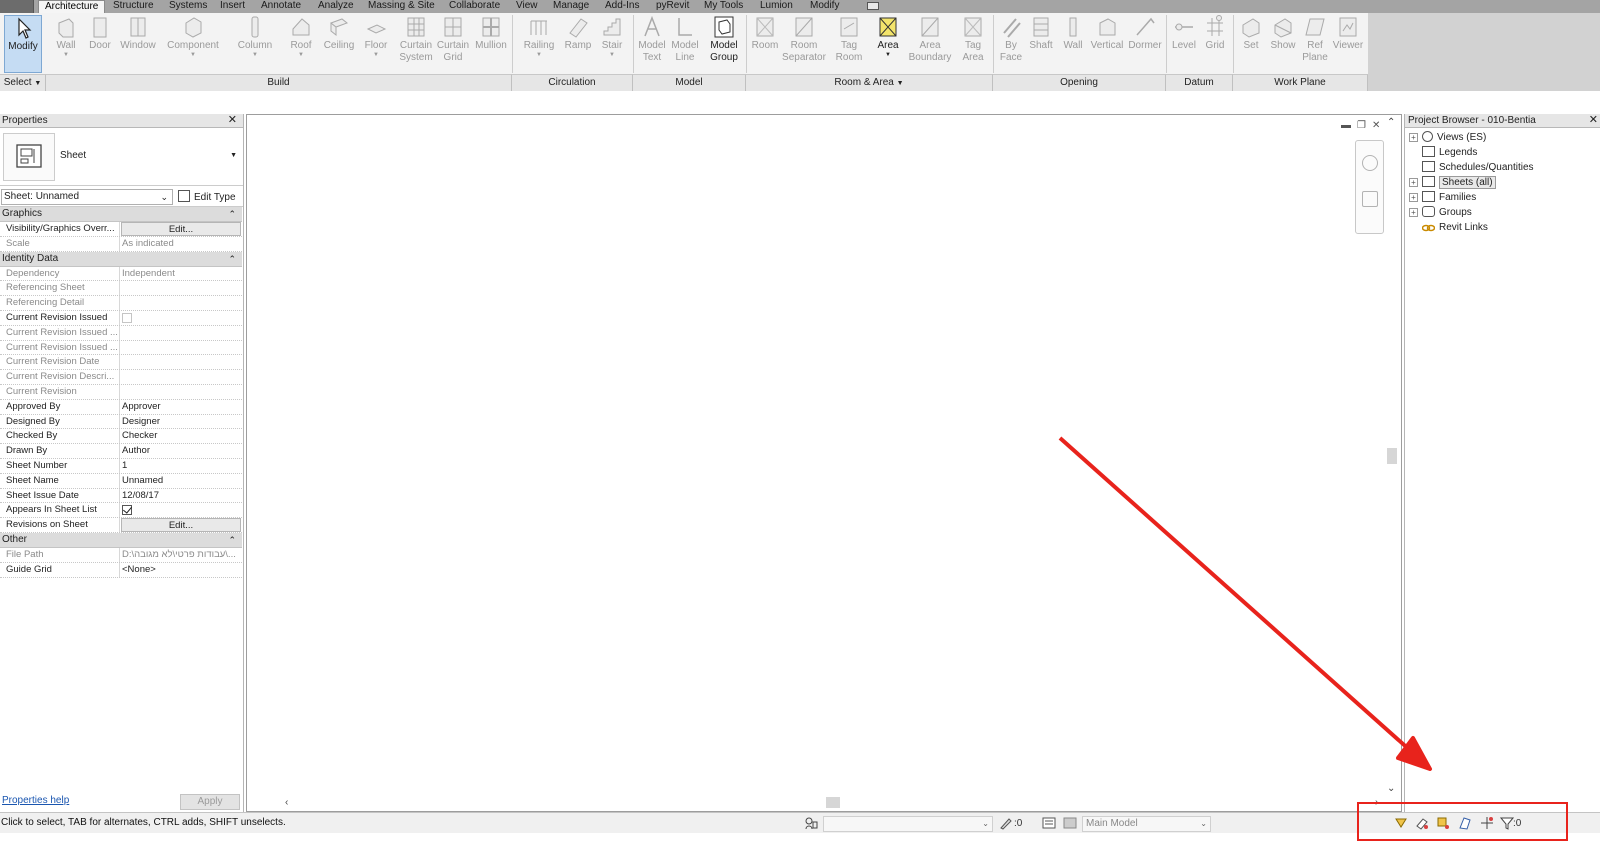 The height and width of the screenshot is (859, 1600). Describe the element at coordinates (622, 6) in the screenshot. I see `tab-add-ins: Add-Ins` at that location.